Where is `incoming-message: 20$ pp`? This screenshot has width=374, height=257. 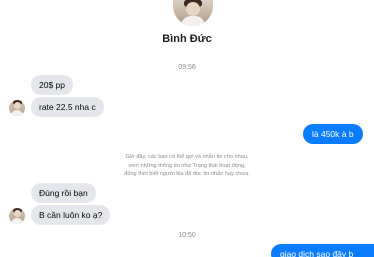 incoming-message: 20$ pp is located at coordinates (52, 85).